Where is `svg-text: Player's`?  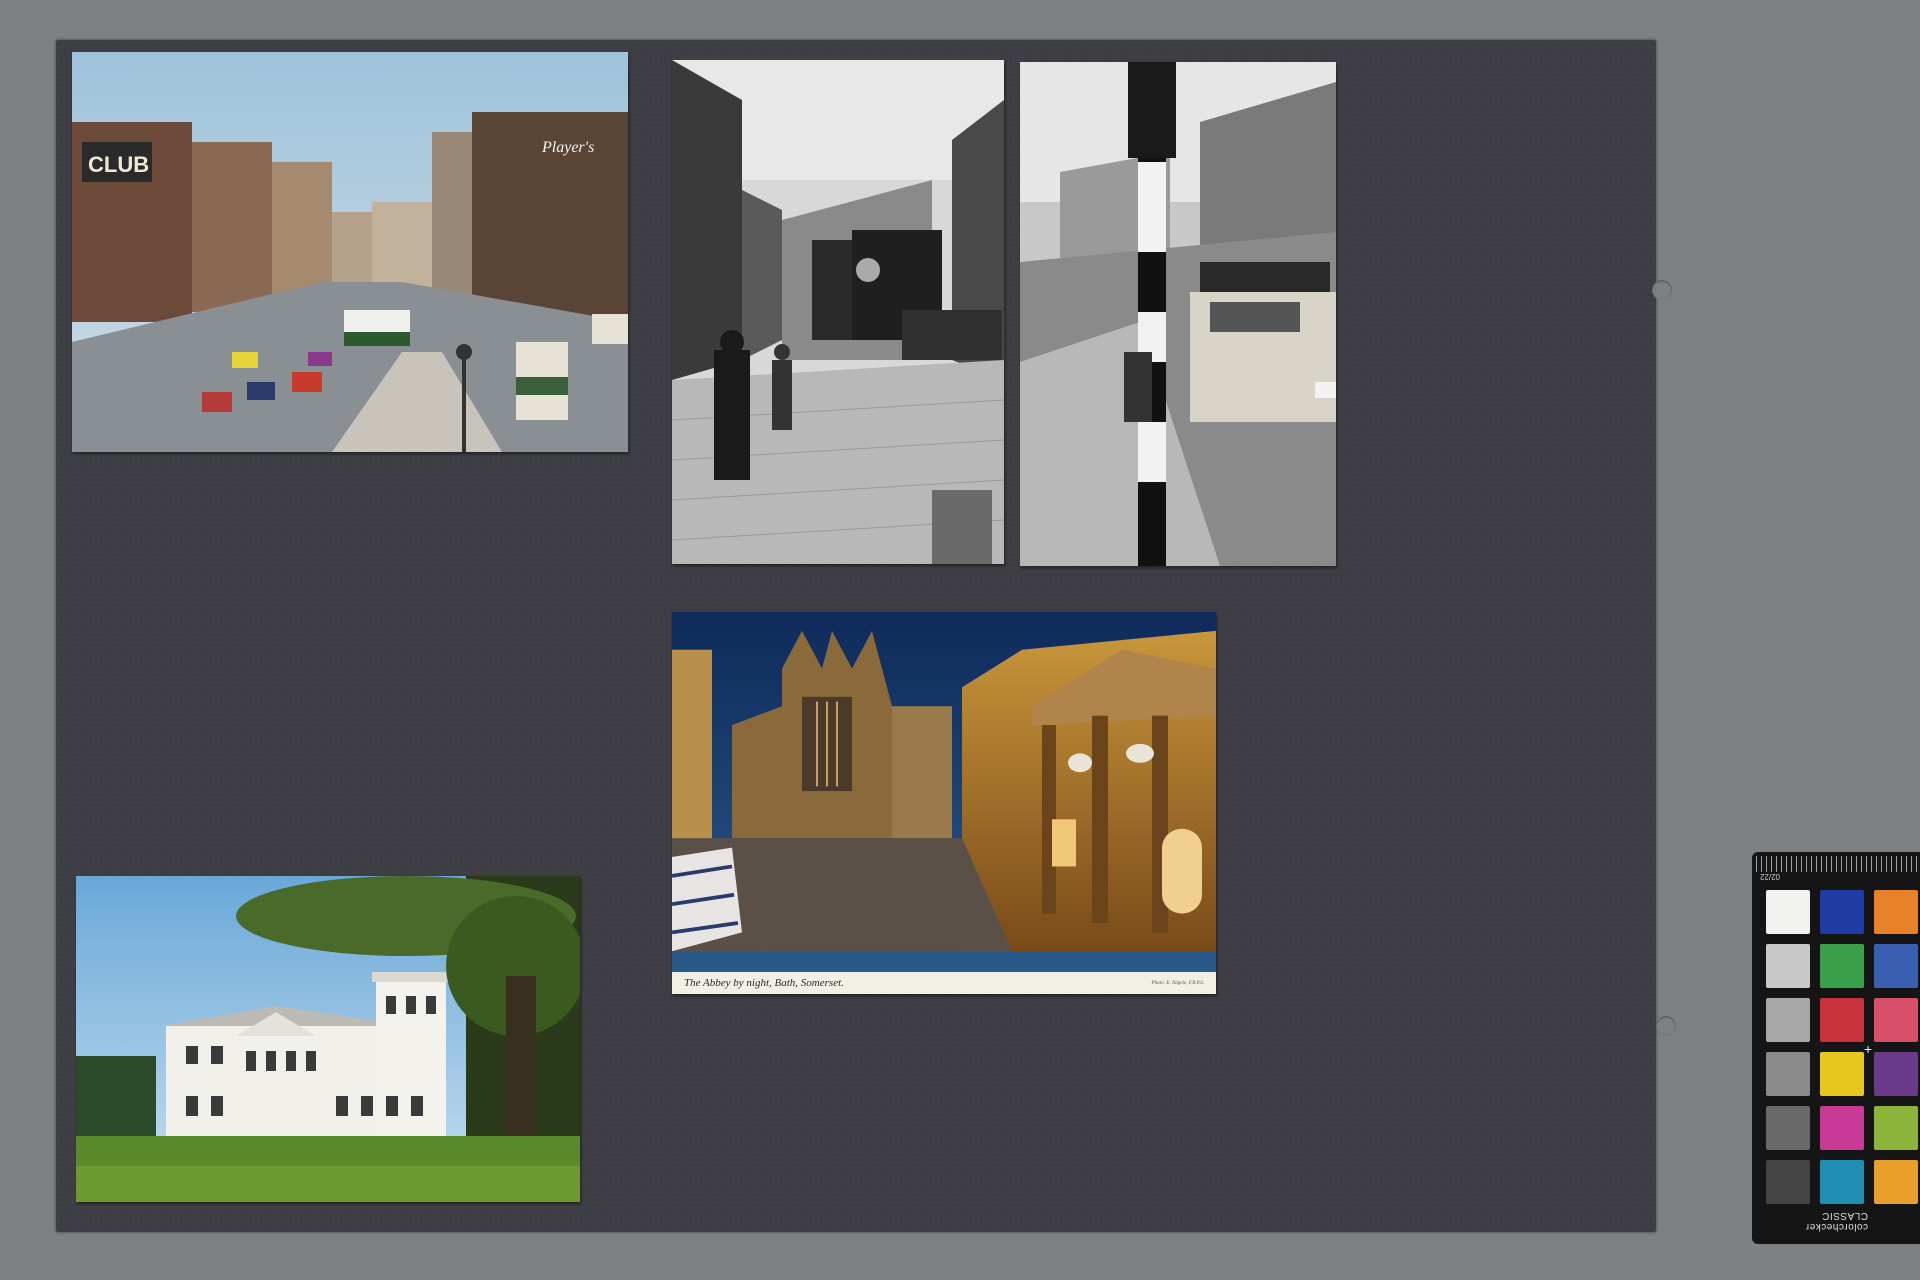
svg-text: Player's is located at coordinates (567, 147).